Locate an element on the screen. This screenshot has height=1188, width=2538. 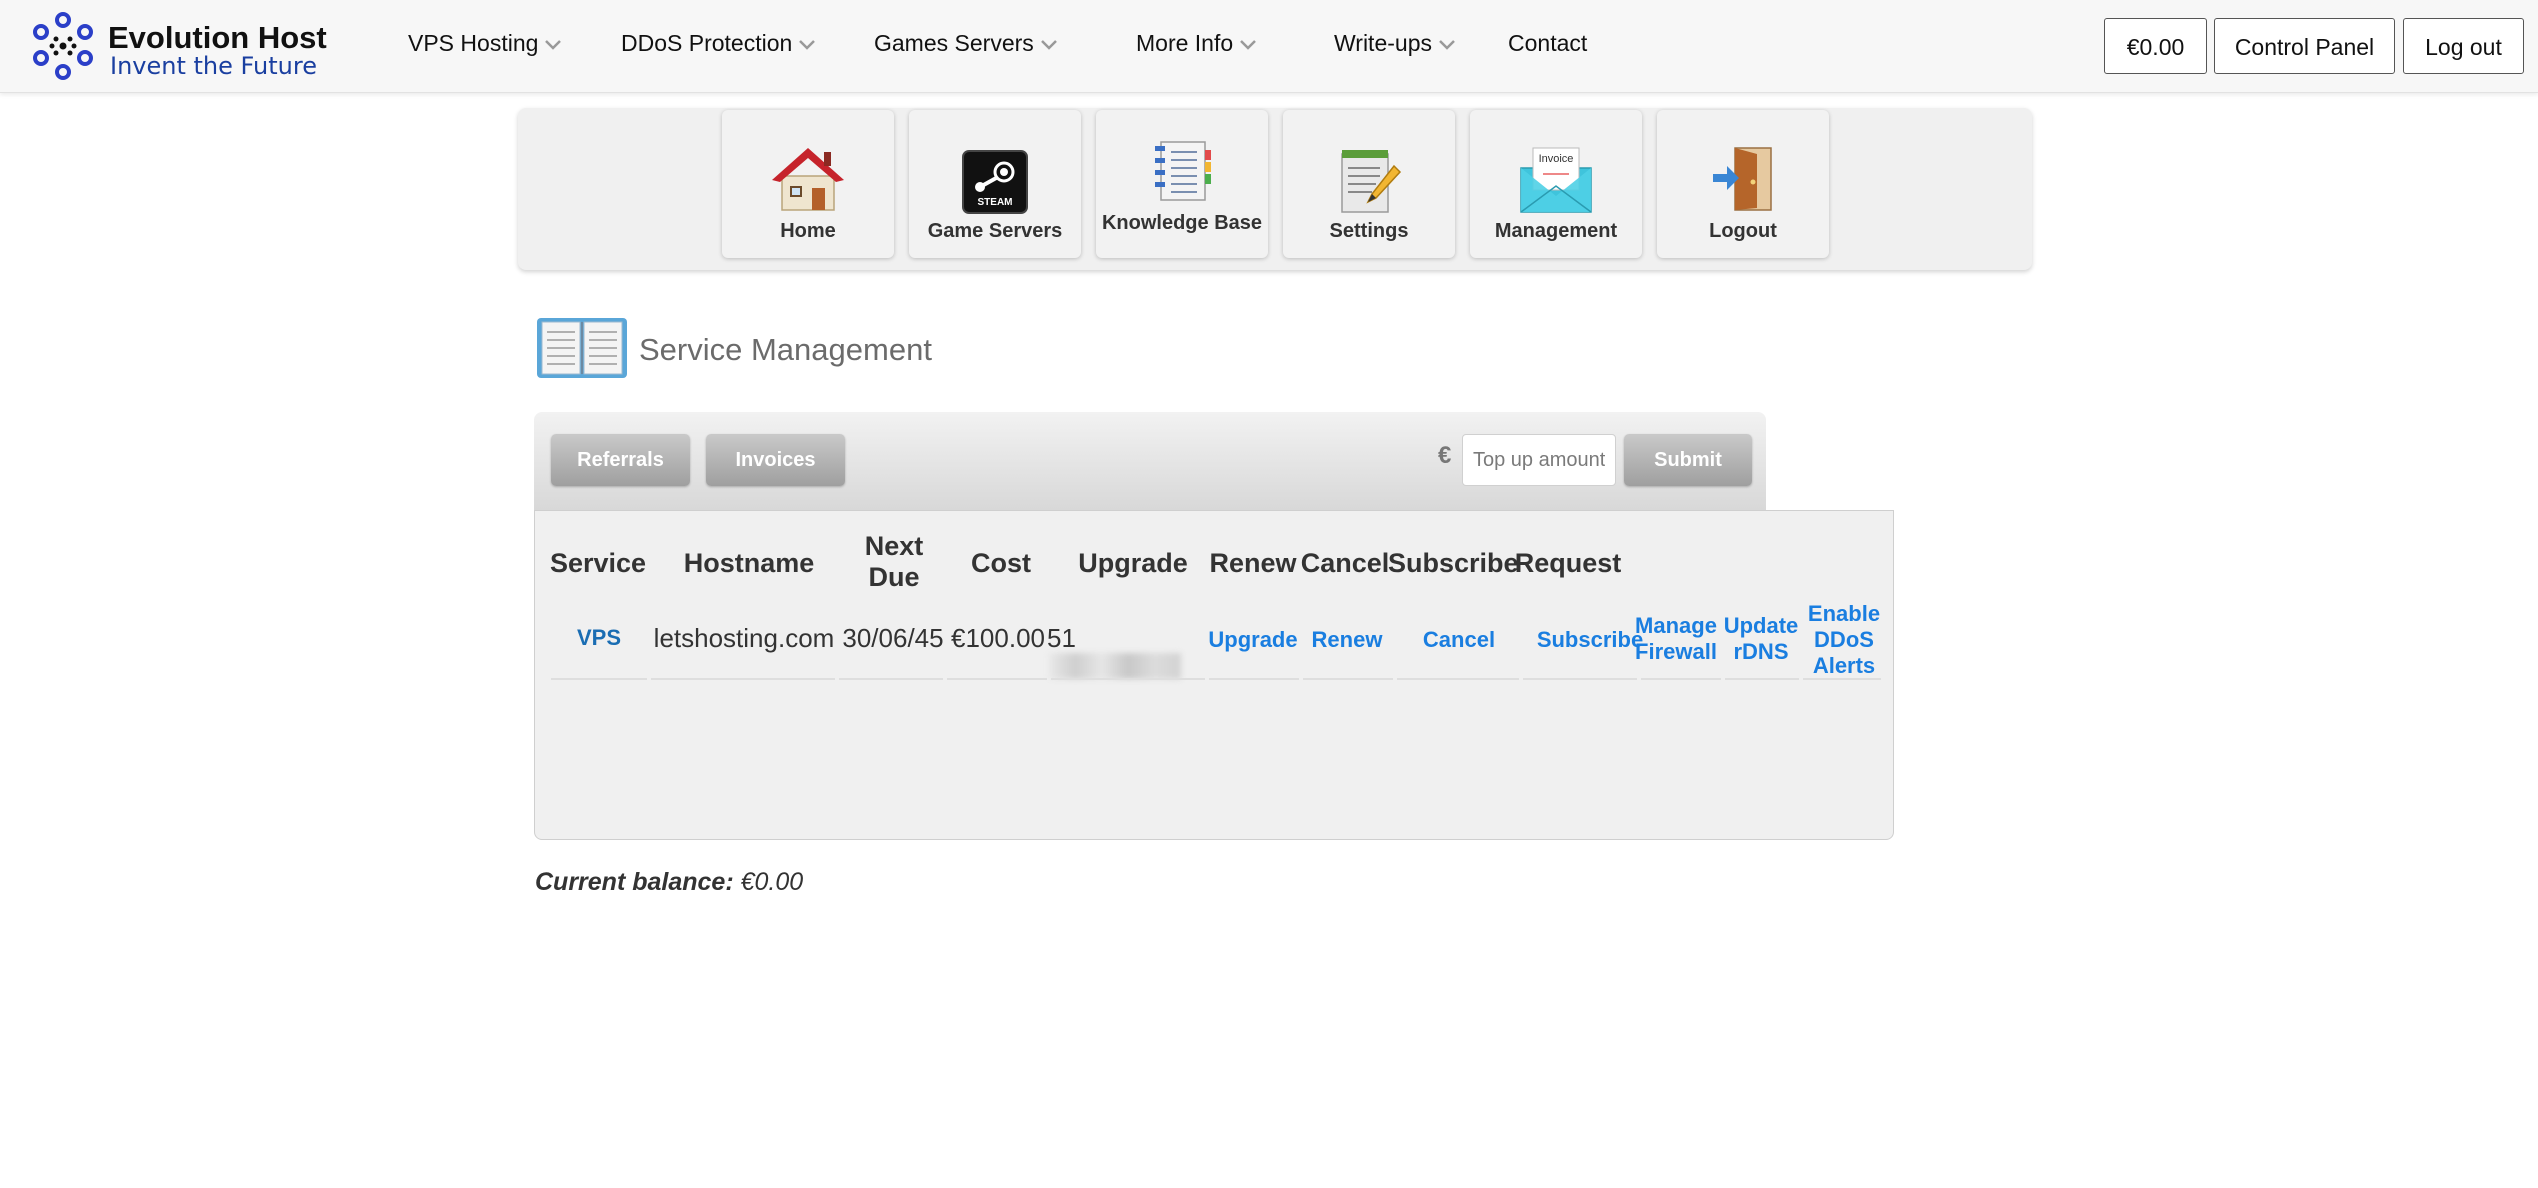
nav-vps-hosting: VPS Hosting is located at coordinates (485, 43).